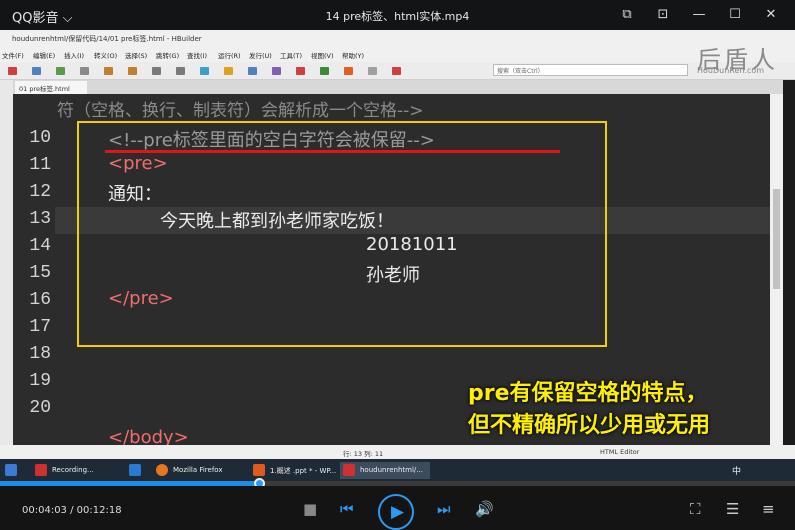 The image size is (795, 530). I want to click on scrollbar-thumb, so click(776, 239).